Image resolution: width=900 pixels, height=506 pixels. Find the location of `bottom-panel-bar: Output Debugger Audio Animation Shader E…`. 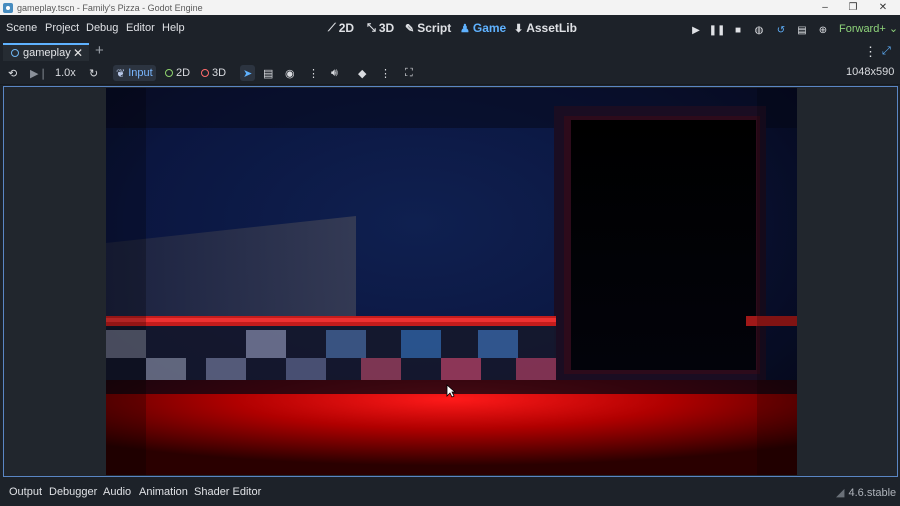

bottom-panel-bar: Output Debugger Audio Animation Shader E… is located at coordinates (450, 493).